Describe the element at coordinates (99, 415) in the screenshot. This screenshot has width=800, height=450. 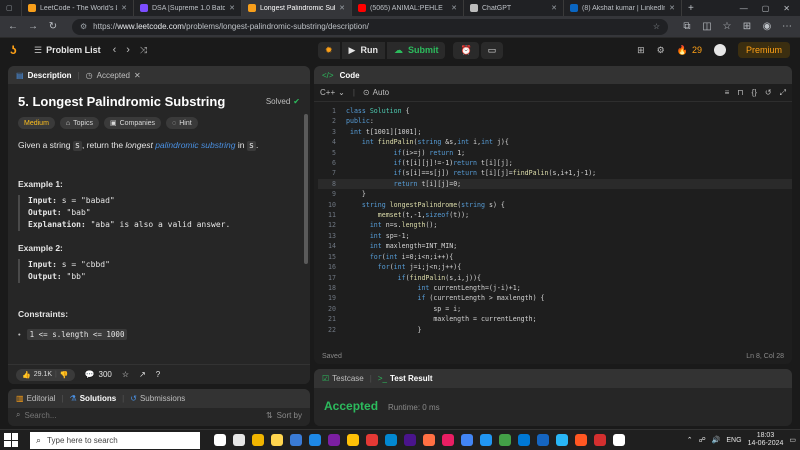
I see `solutions-search-input` at that location.